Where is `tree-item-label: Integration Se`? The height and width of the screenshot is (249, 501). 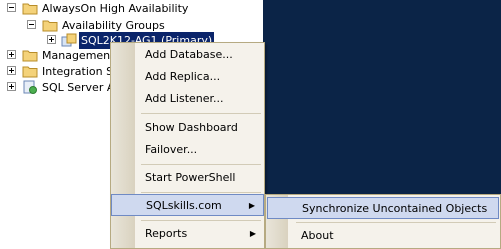
tree-item-label: Integration Se is located at coordinates (81, 71).